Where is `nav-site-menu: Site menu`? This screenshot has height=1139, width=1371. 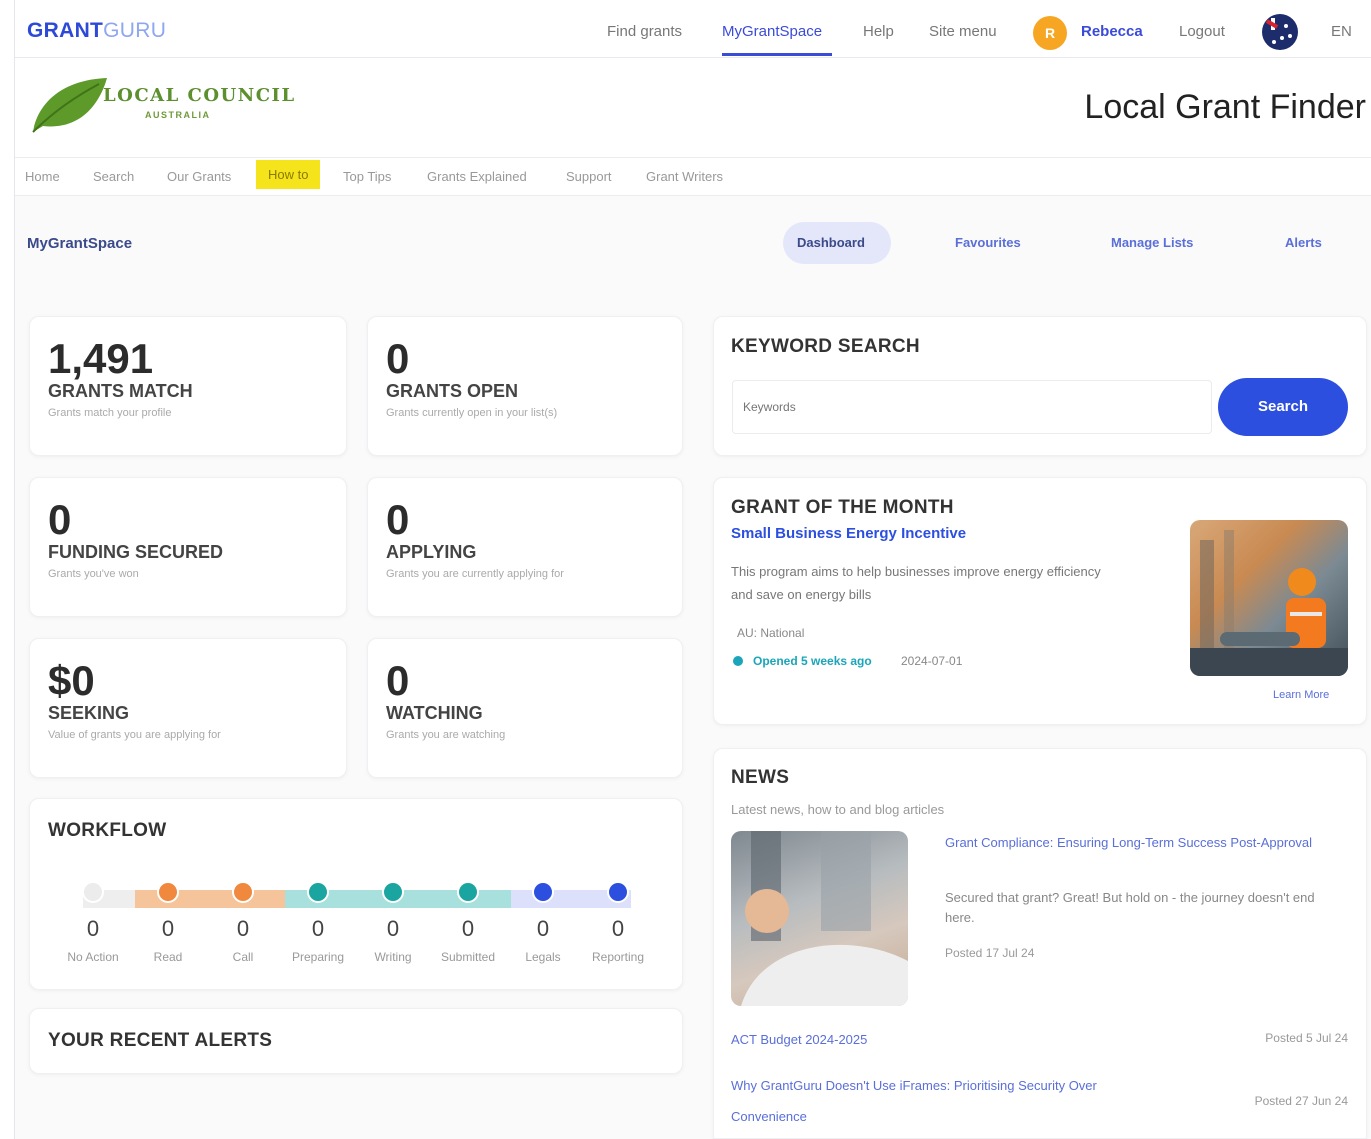
nav-site-menu: Site menu is located at coordinates (963, 31).